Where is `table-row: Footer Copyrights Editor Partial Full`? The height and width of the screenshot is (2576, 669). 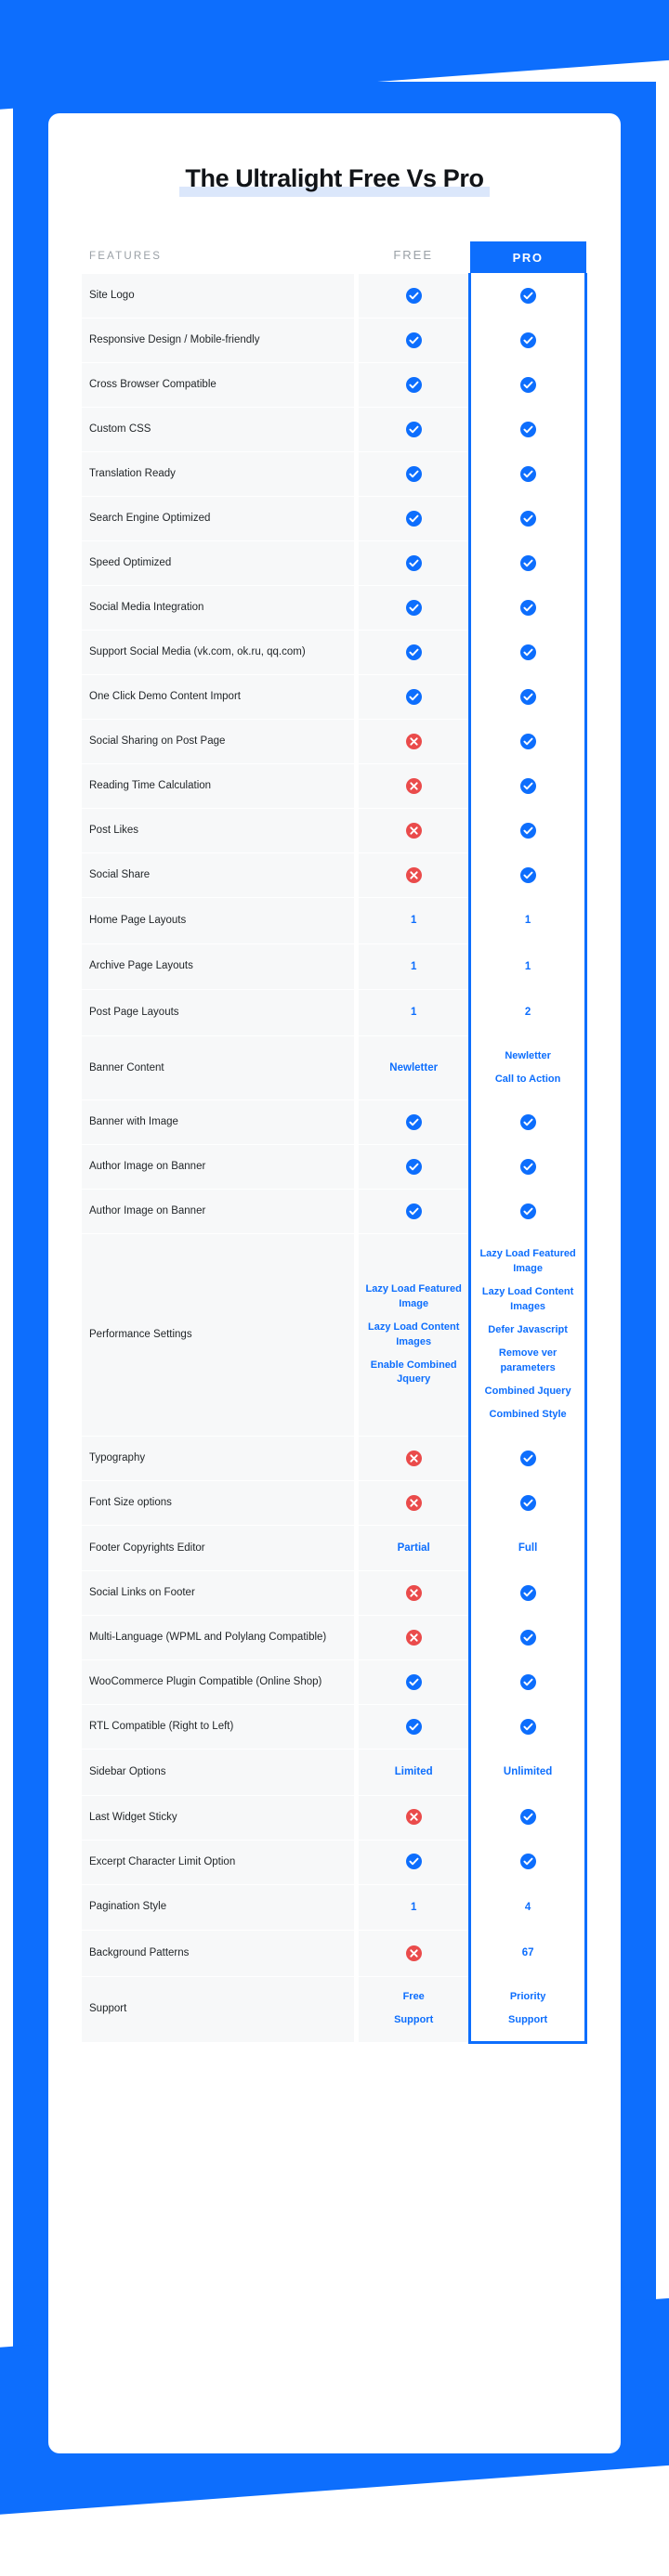
table-row: Footer Copyrights Editor Partial Full is located at coordinates (334, 1548).